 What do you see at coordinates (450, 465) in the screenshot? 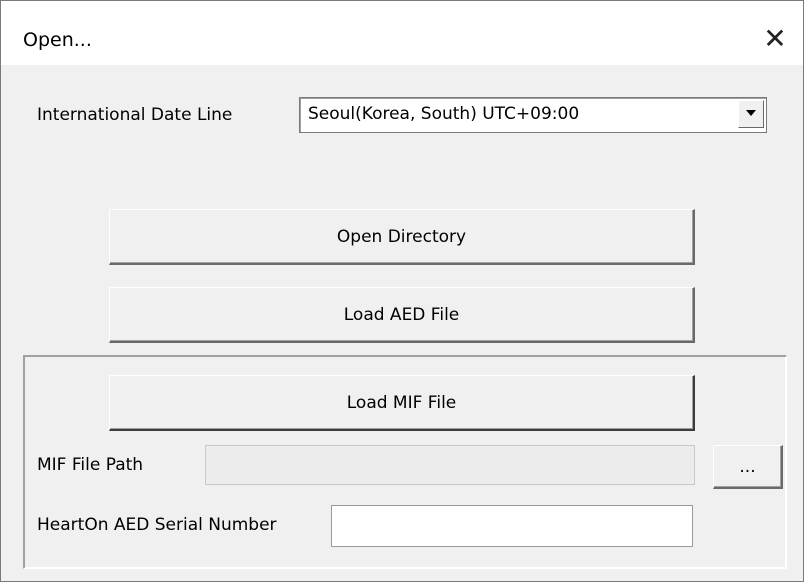
I see `mif-file-path-field` at bounding box center [450, 465].